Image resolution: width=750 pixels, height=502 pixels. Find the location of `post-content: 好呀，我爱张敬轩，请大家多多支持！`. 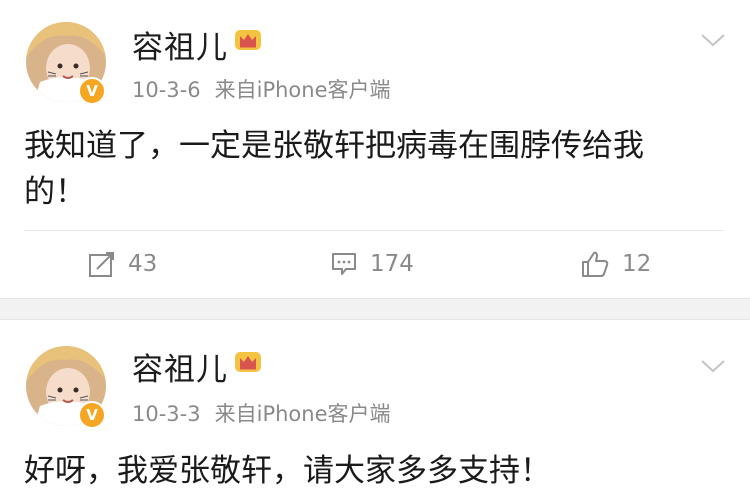

post-content: 好呀，我爱张敬轩，请大家多多支持！ is located at coordinates (374, 471).